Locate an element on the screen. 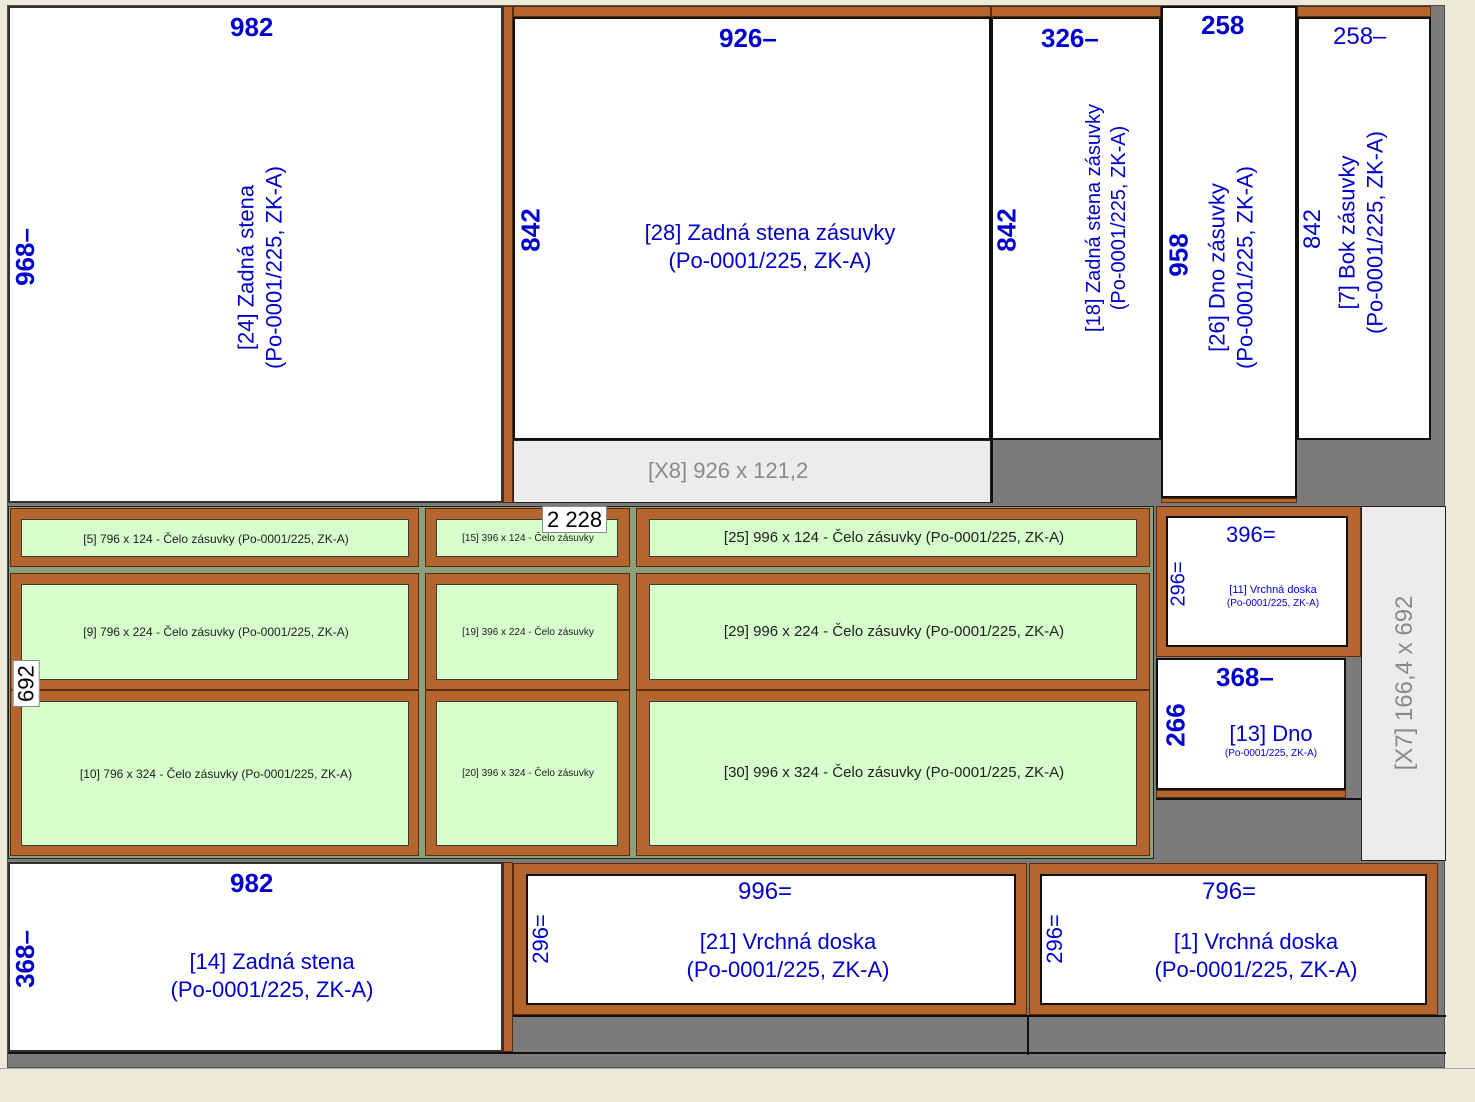  part-11-material: (Po-0001/225, ZK-A) is located at coordinates (1273, 603).